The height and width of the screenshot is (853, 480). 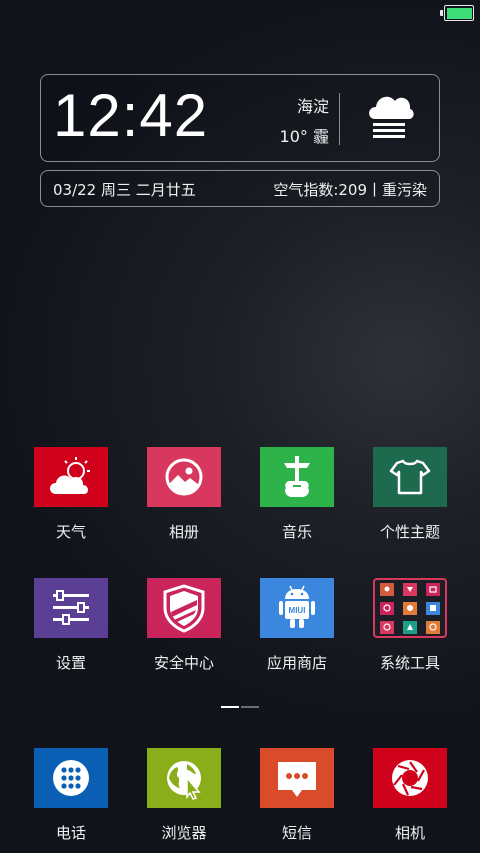 I want to click on app-settings: 设置, so click(x=71, y=631).